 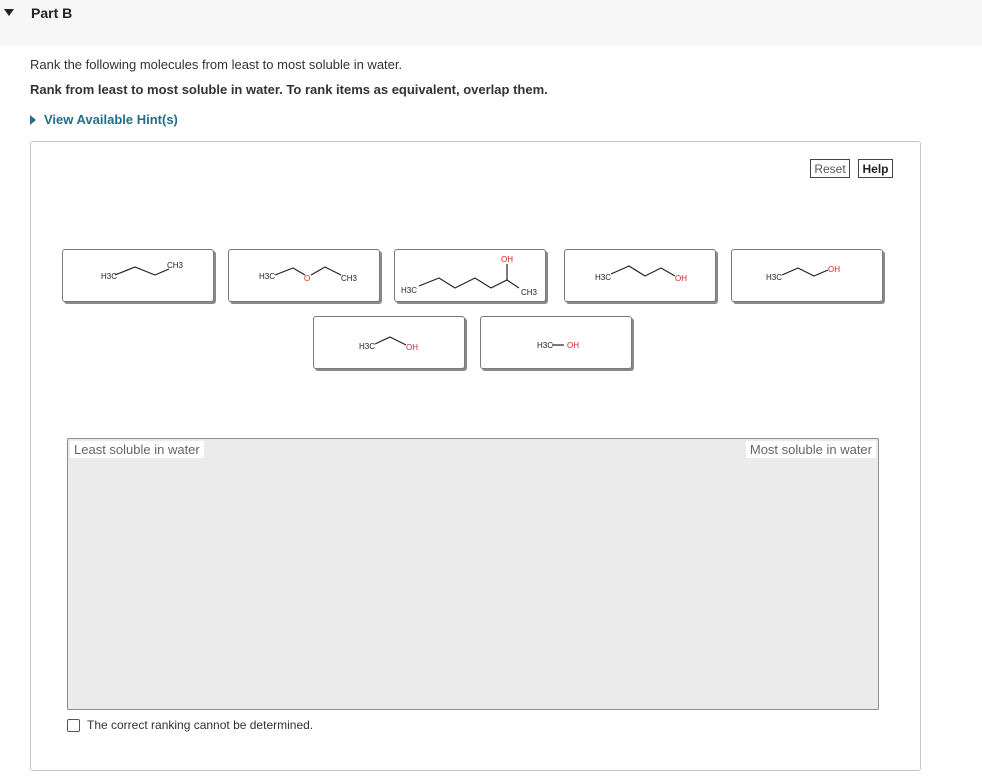 What do you see at coordinates (349, 278) in the screenshot?
I see `ether-label-right: CH3` at bounding box center [349, 278].